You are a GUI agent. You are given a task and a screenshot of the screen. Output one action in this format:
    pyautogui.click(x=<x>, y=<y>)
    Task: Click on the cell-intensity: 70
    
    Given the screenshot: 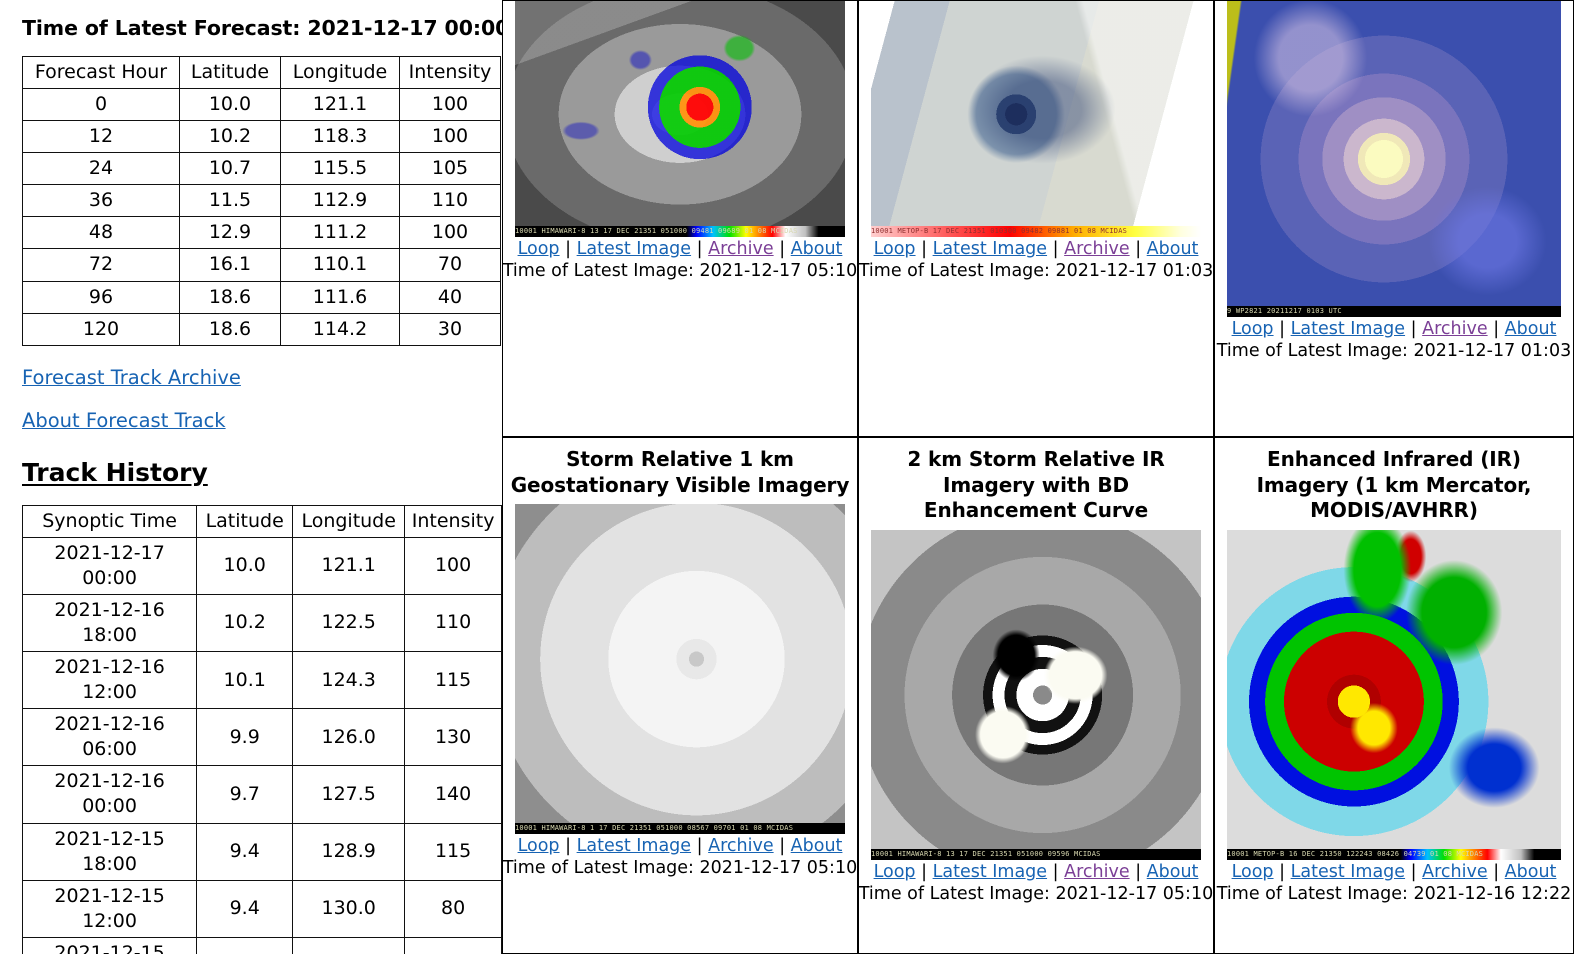 What is the action you would take?
    pyautogui.click(x=450, y=265)
    